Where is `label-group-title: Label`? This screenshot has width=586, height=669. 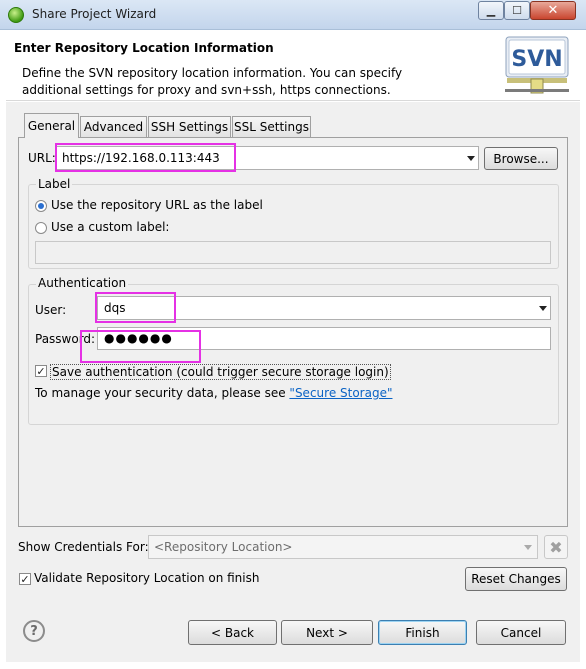
label-group-title: Label is located at coordinates (54, 184).